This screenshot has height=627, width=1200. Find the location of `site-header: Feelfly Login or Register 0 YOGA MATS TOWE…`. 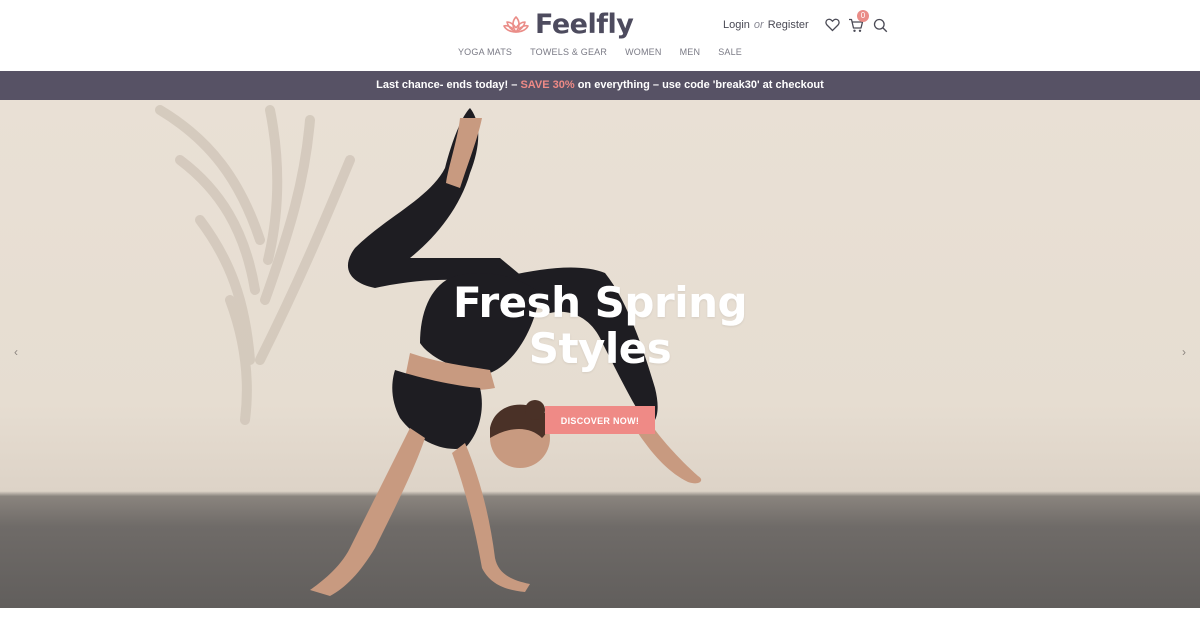

site-header: Feelfly Login or Register 0 YOGA MATS TOWE… is located at coordinates (600, 35).